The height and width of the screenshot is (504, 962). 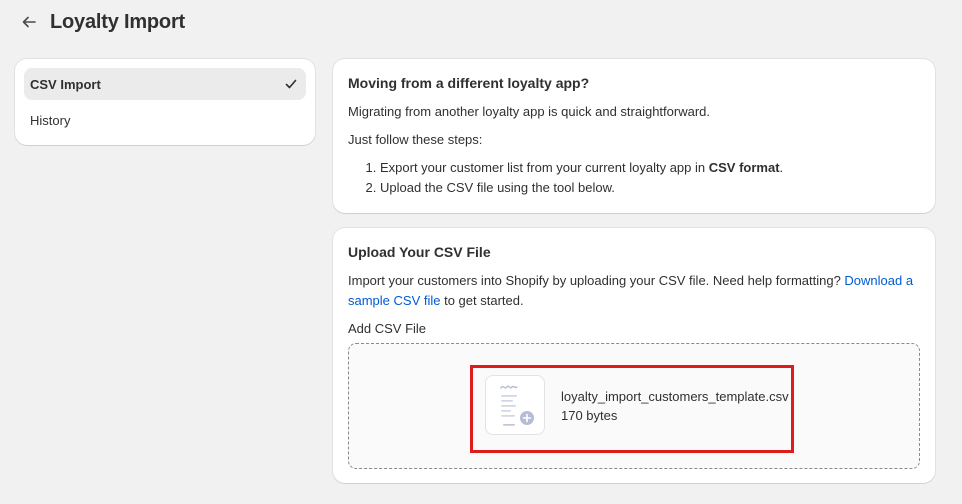 I want to click on upload-card-title: Upload Your CSV File, so click(x=419, y=252).